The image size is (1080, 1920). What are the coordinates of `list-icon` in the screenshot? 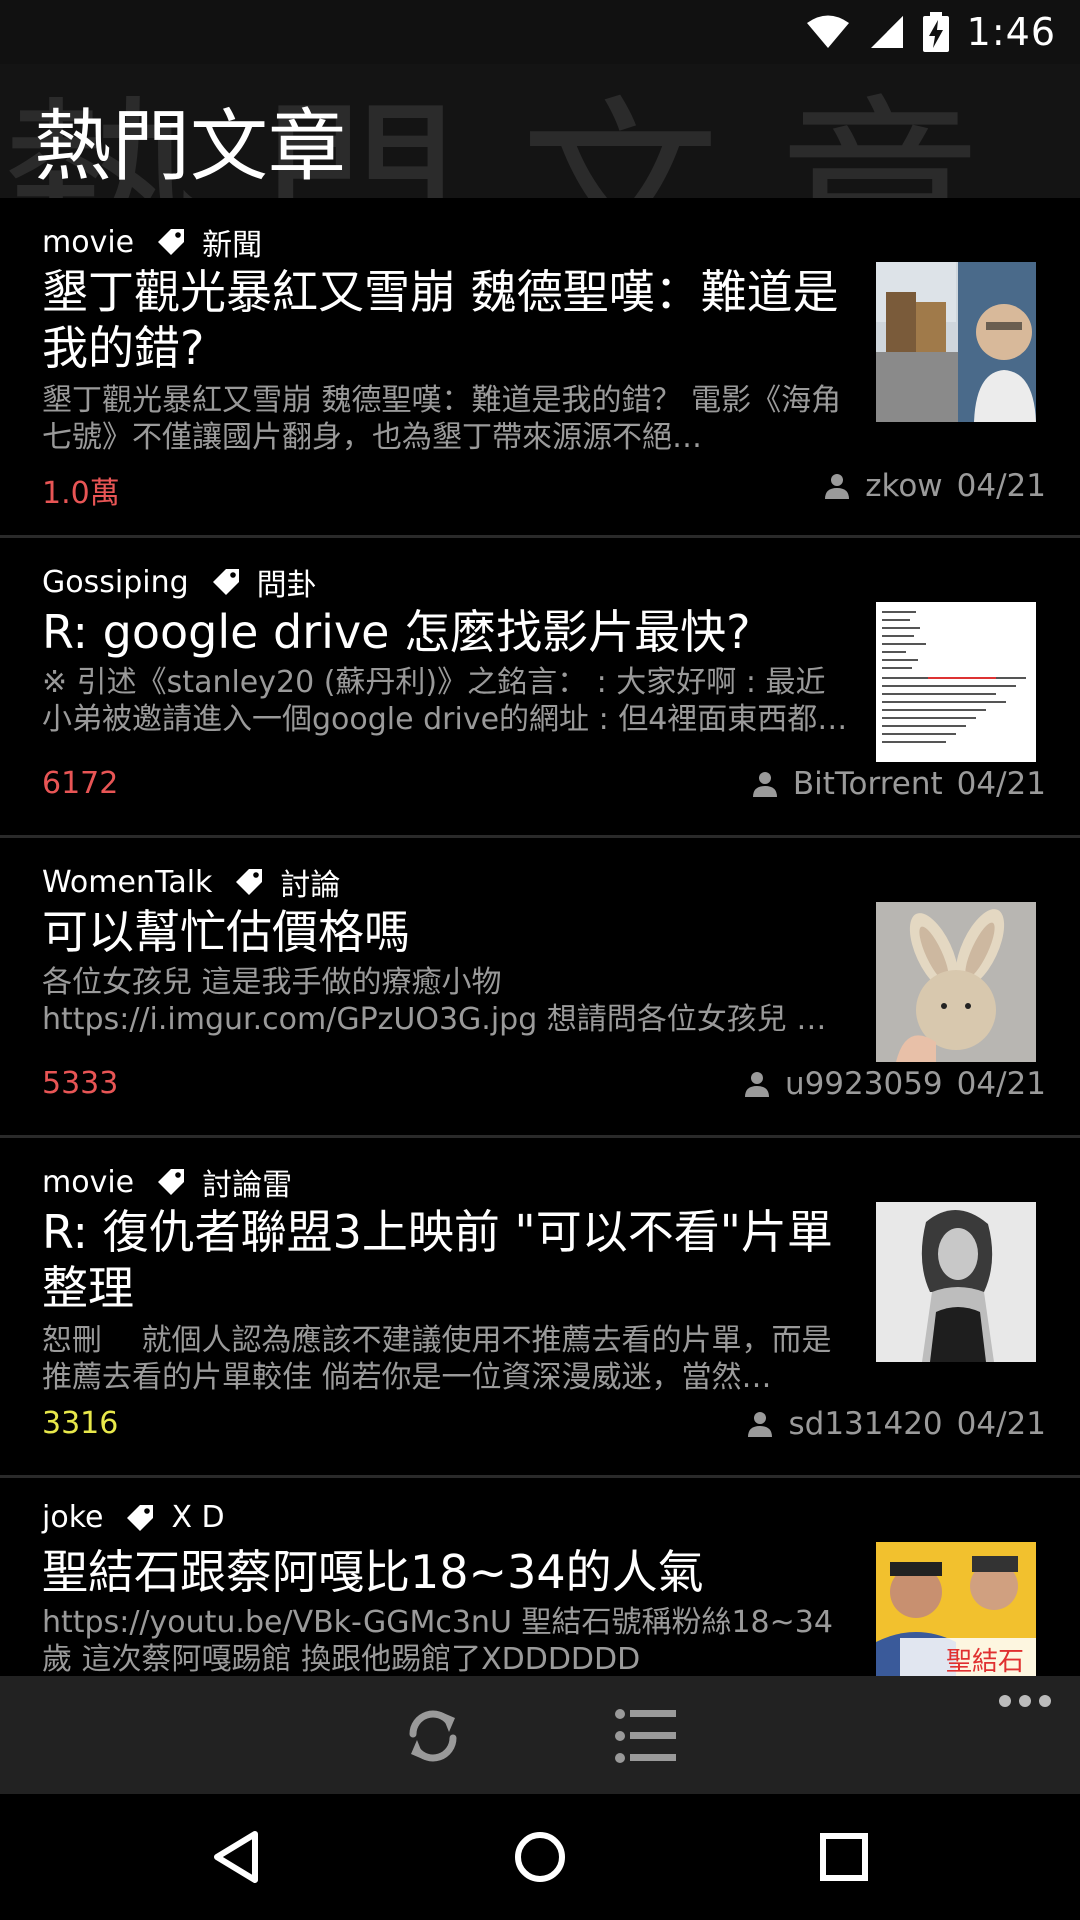 It's located at (645, 1736).